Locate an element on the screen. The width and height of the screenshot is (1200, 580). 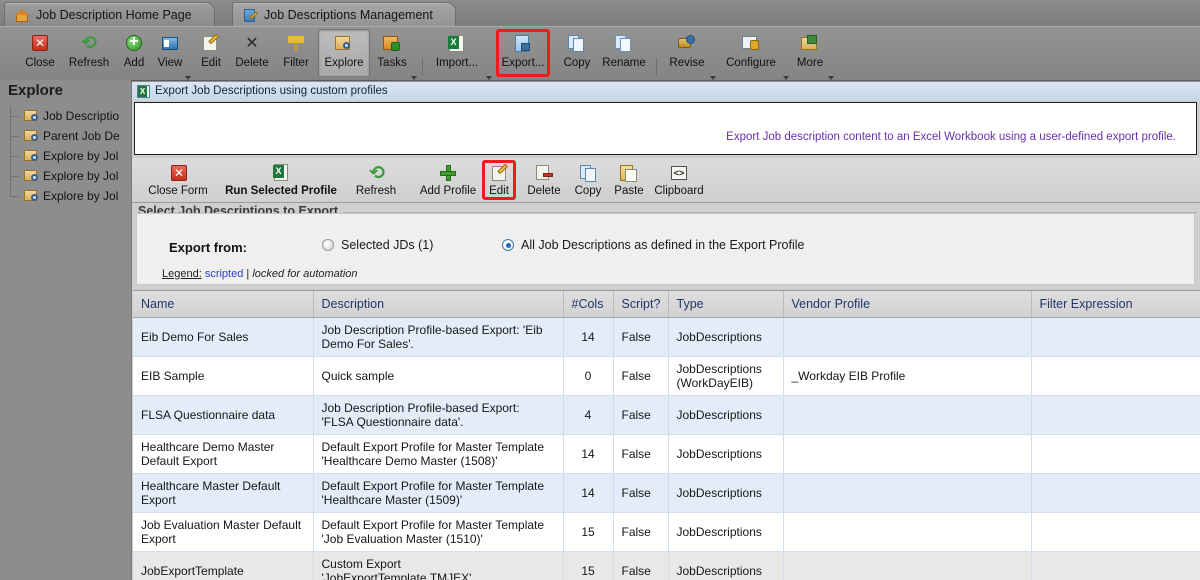
sidebar-item-explore-by-2: Explore by Jol is located at coordinates (65, 176).